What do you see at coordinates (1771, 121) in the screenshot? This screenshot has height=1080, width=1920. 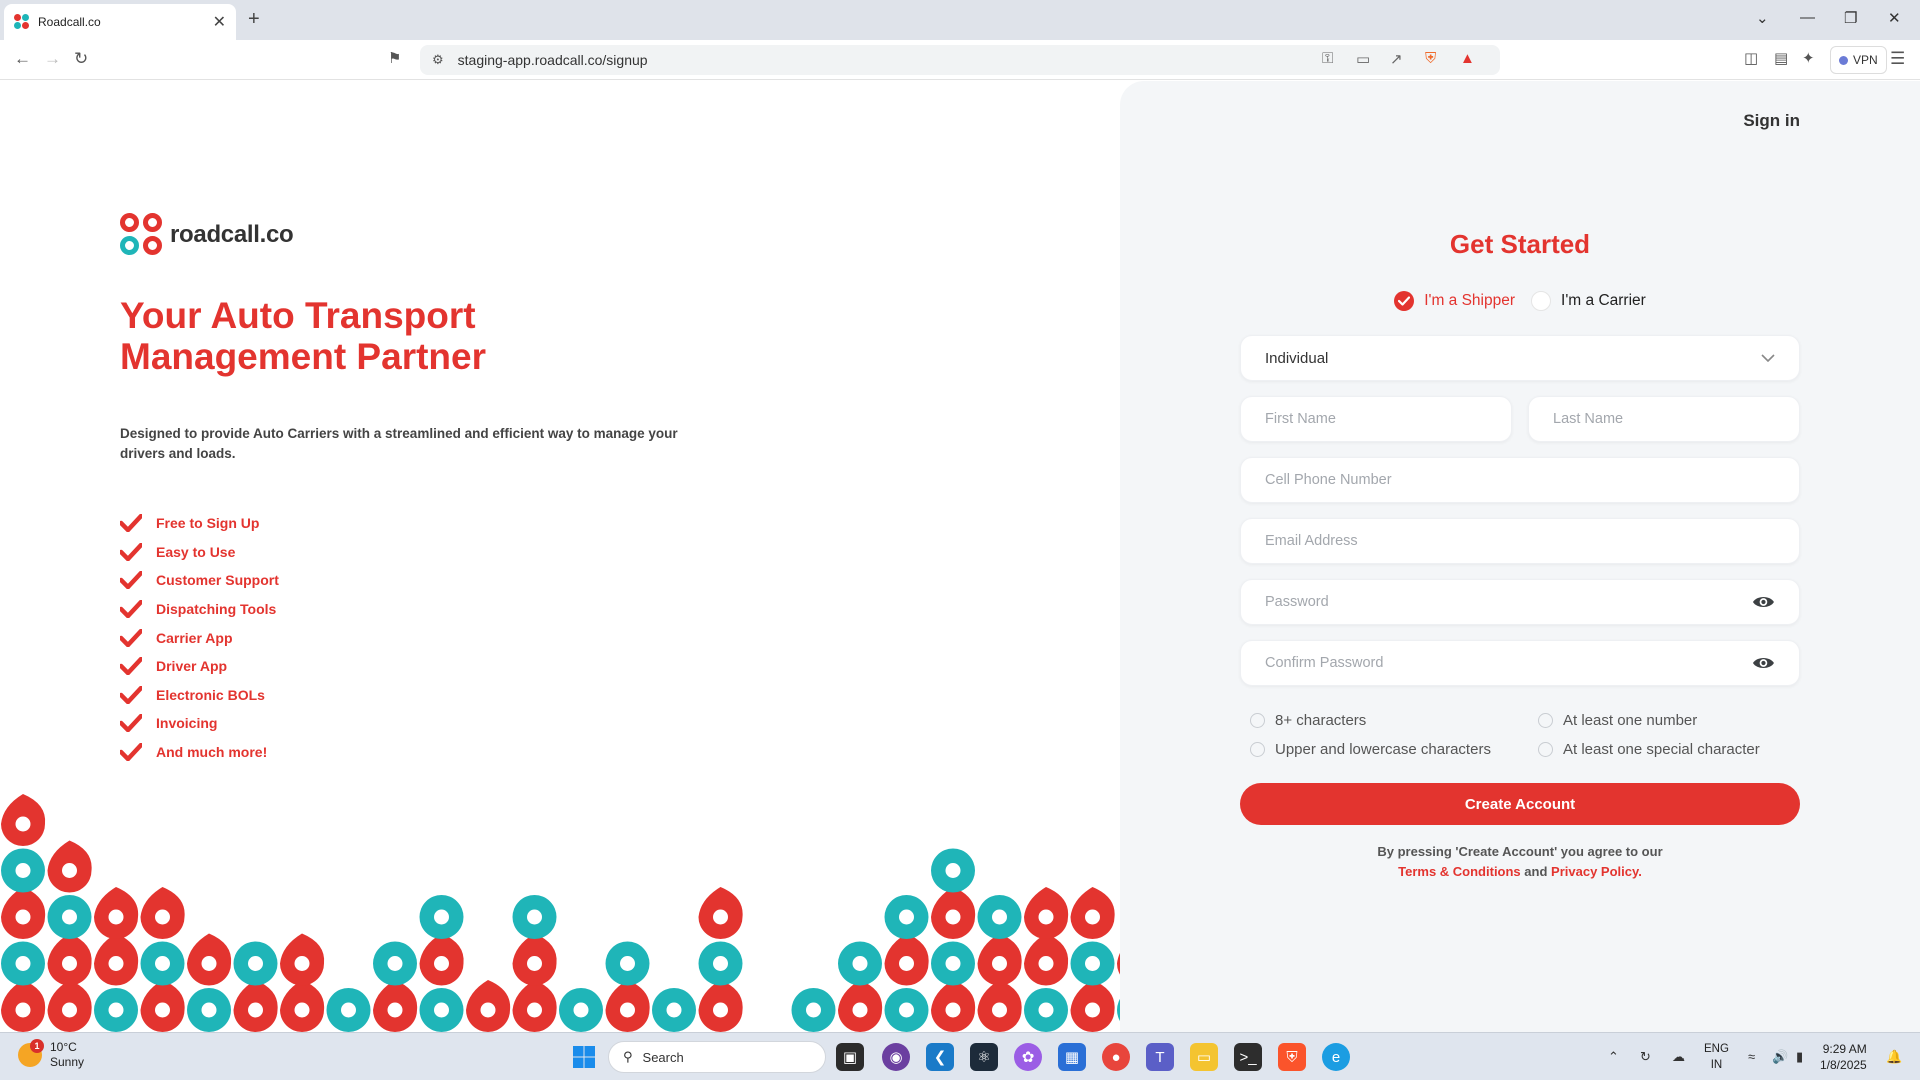 I see `sign-in-link: Sign in` at bounding box center [1771, 121].